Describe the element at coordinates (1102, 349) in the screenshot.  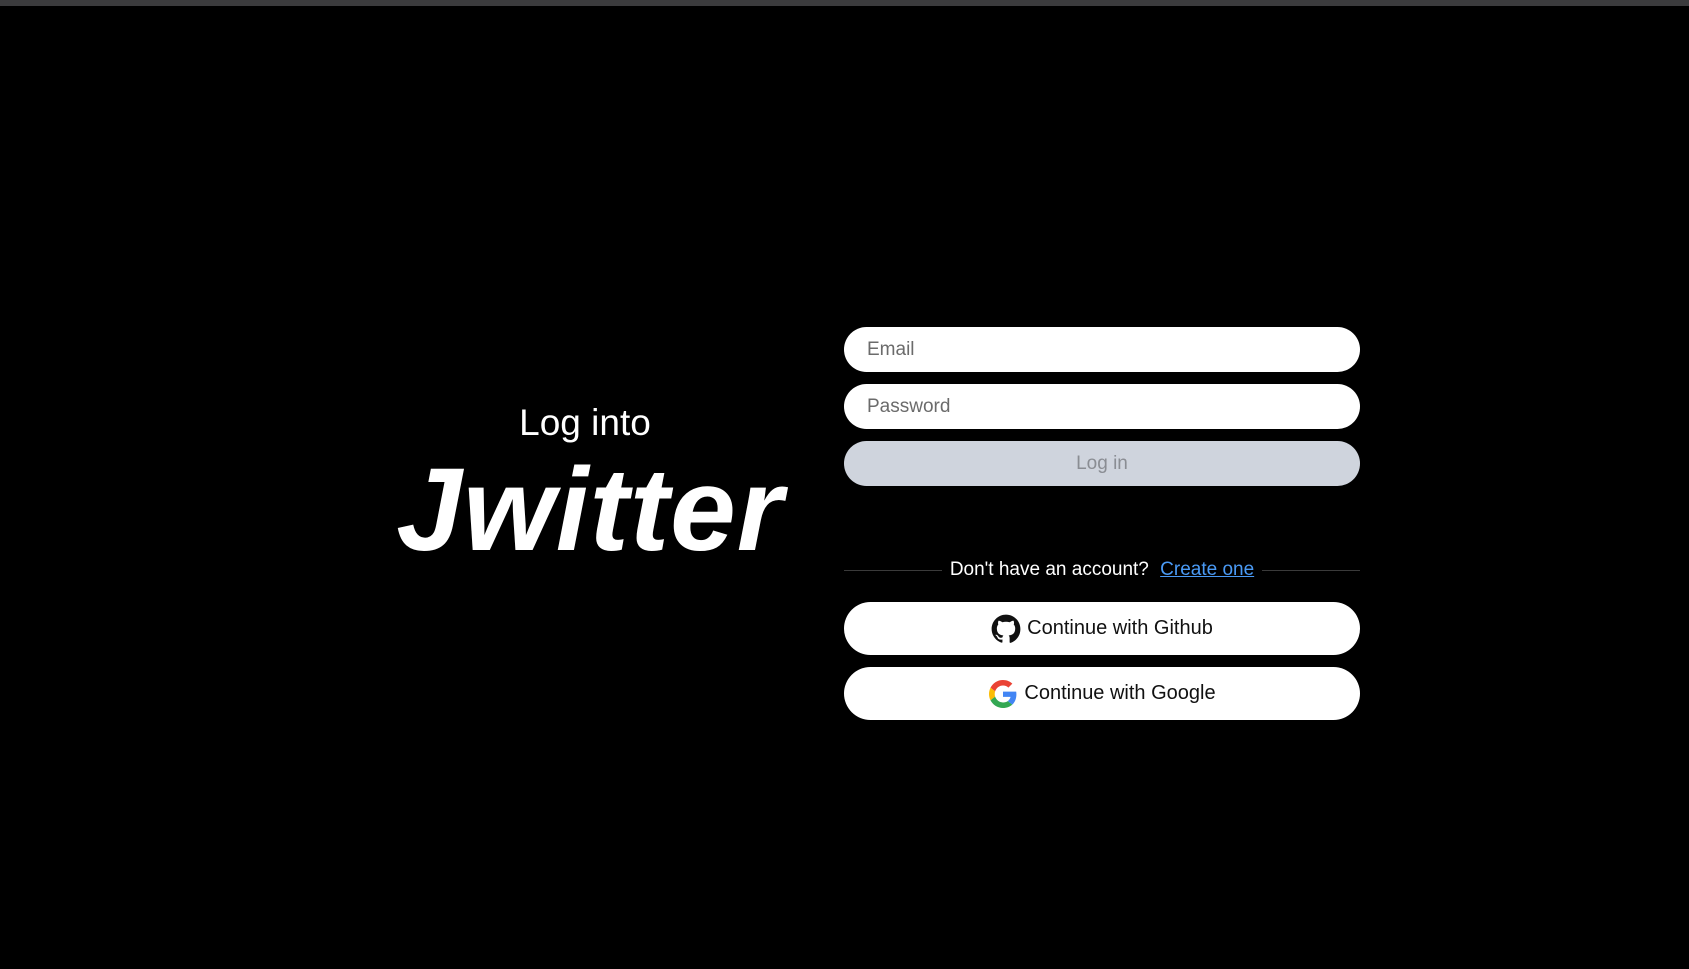
I see `email-field` at that location.